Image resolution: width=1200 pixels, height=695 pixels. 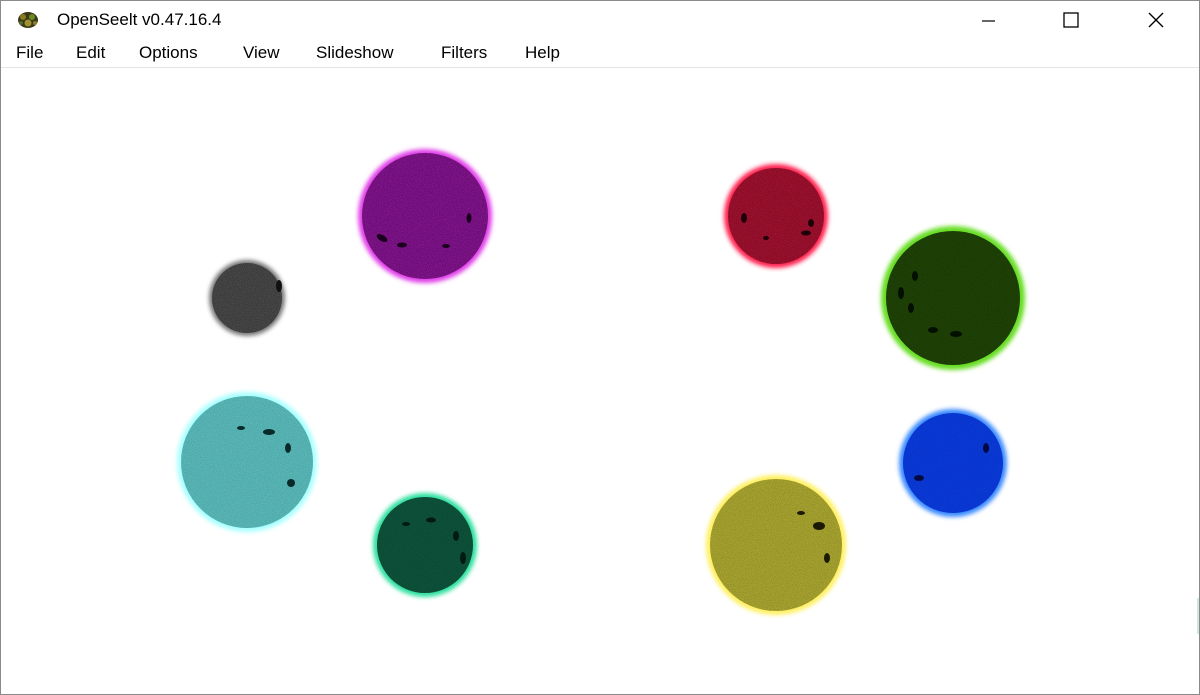 I want to click on menu-help: Help, so click(x=542, y=53).